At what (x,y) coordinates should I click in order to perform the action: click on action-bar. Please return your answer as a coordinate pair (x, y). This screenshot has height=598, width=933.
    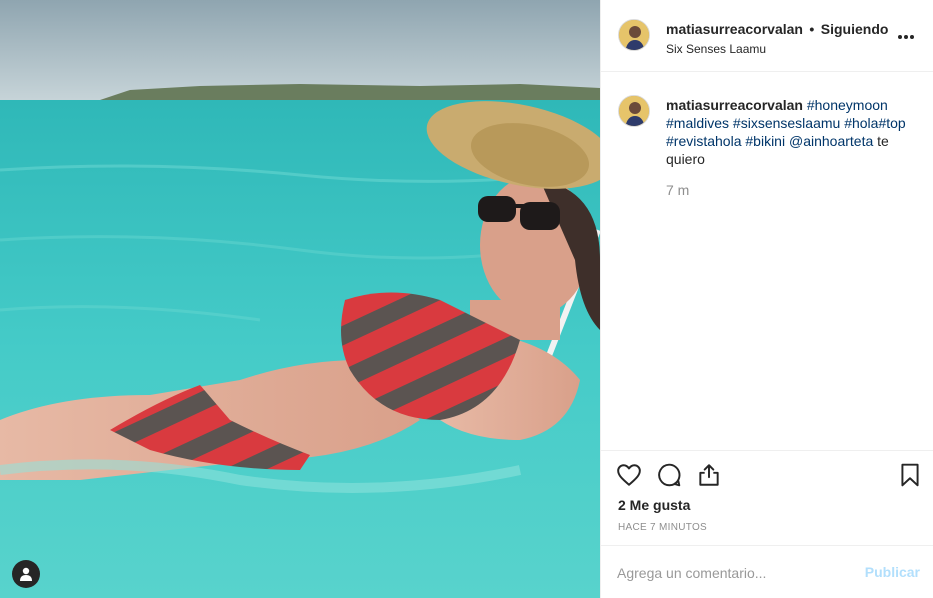
    Looking at the image, I should click on (767, 474).